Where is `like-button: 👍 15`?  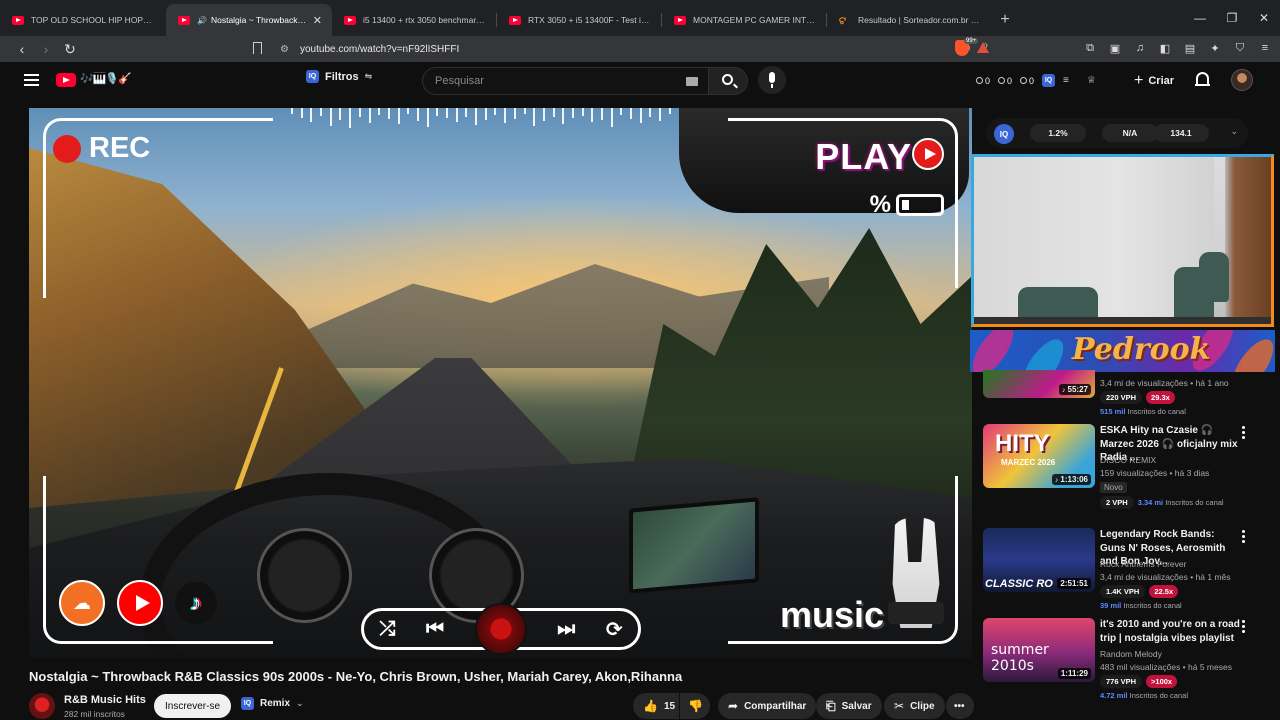
like-button: 👍 15 is located at coordinates (656, 706).